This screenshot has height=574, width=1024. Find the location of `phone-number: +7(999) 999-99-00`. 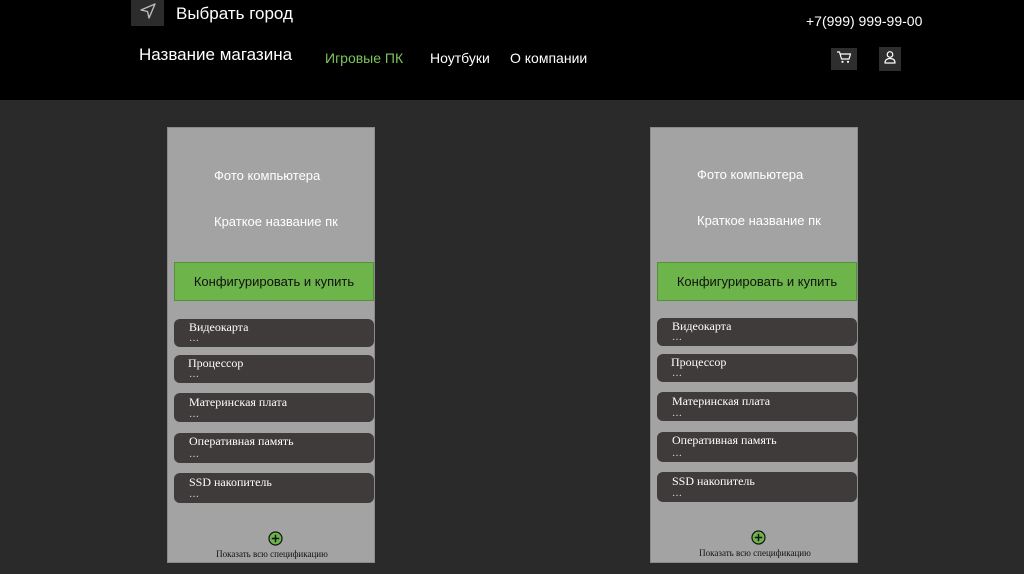

phone-number: +7(999) 999-99-00 is located at coordinates (864, 21).